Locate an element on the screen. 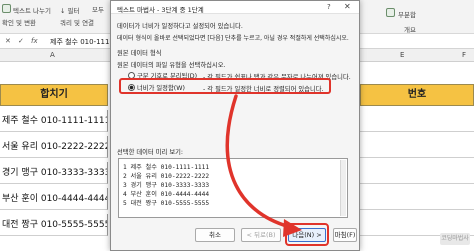 The image size is (474, 251). preview-row: 5 대전 짱구 010-5555-5555 is located at coordinates (166, 203).